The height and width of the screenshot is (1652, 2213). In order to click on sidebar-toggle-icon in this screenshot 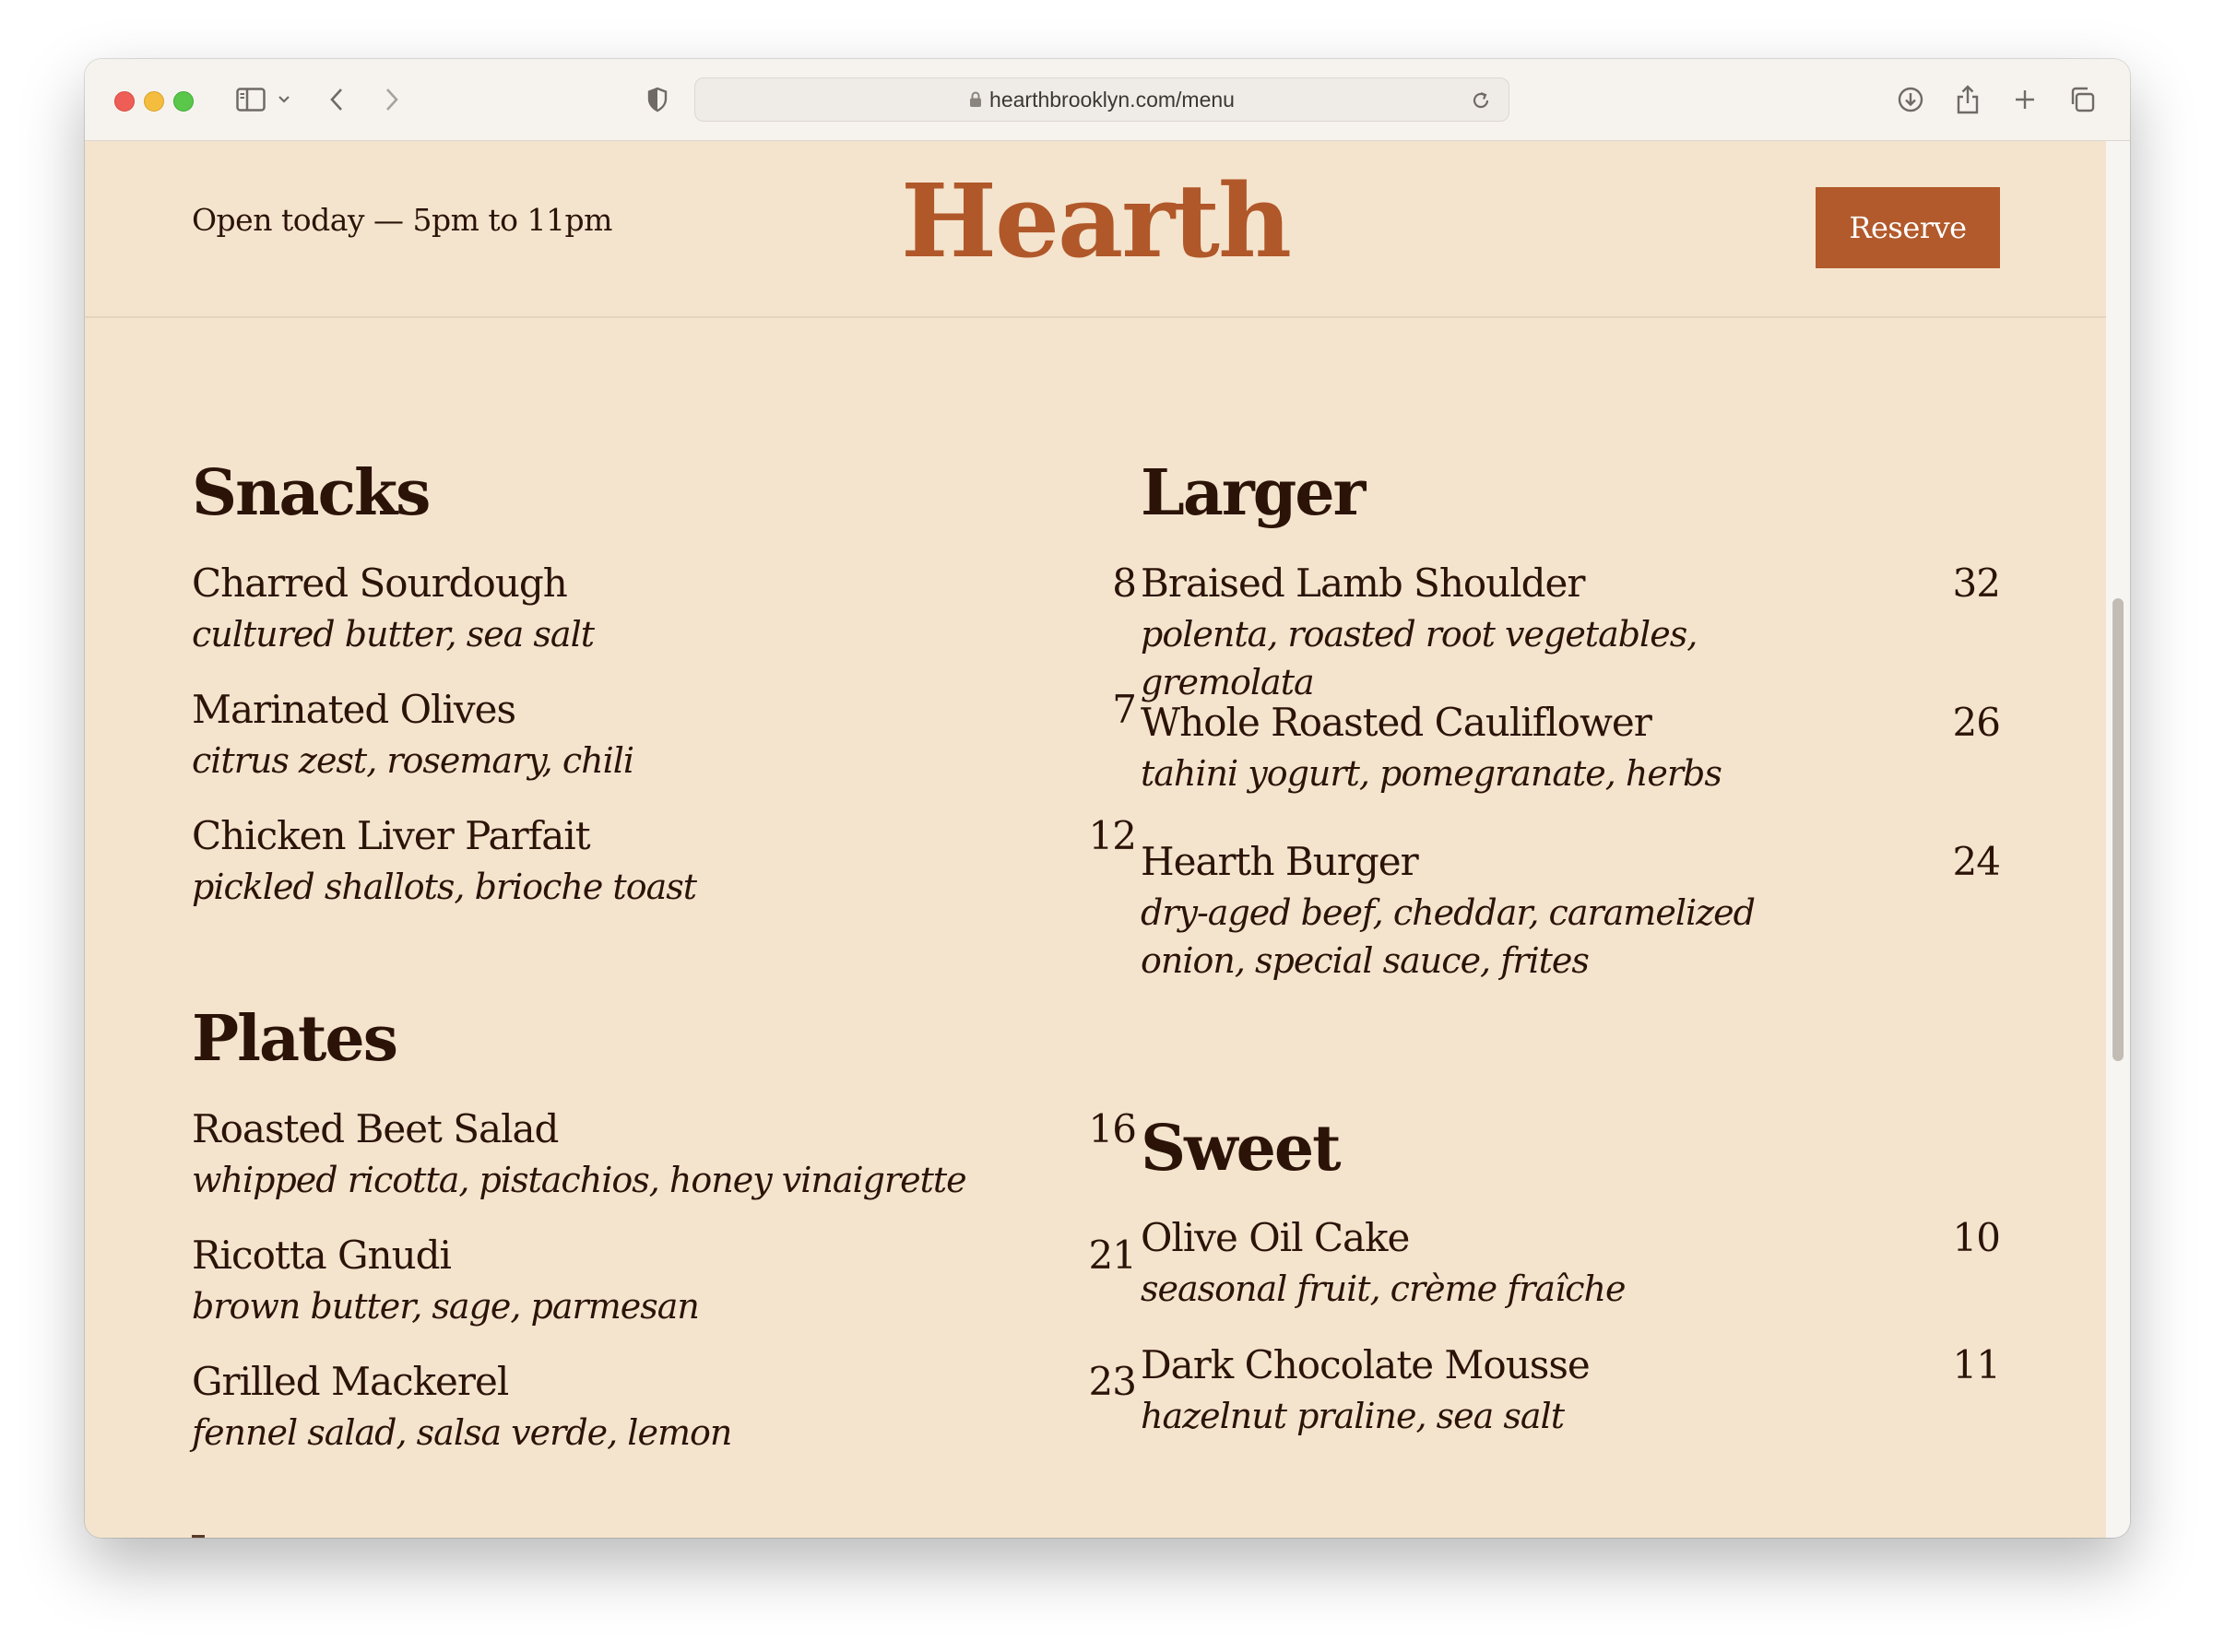, I will do `click(250, 99)`.